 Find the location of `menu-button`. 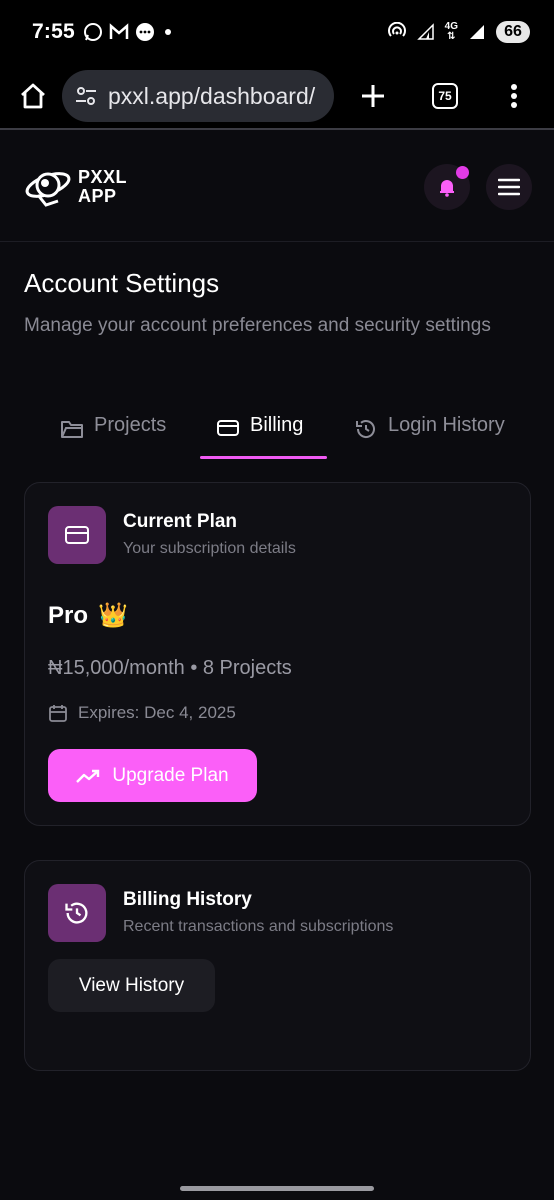

menu-button is located at coordinates (509, 186).